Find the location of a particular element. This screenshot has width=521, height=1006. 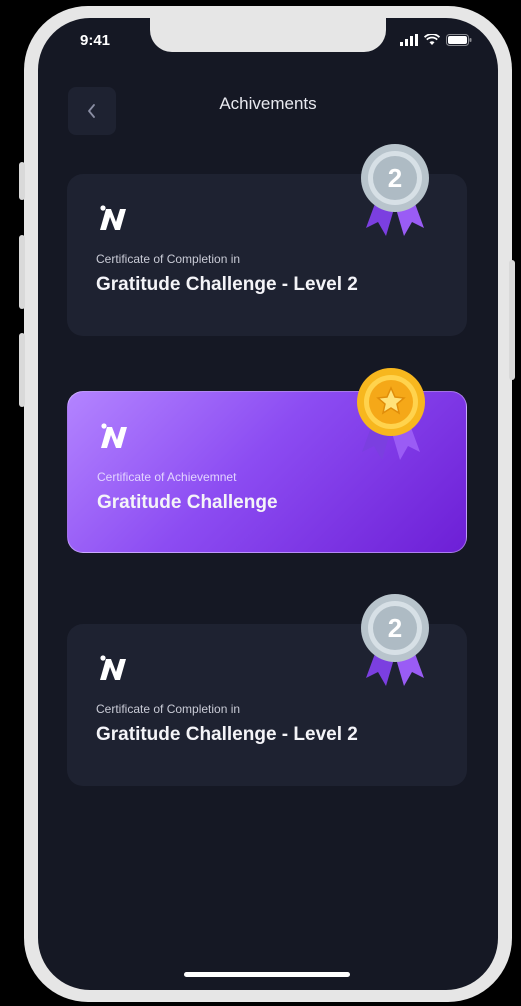

status-icons is located at coordinates (436, 40).